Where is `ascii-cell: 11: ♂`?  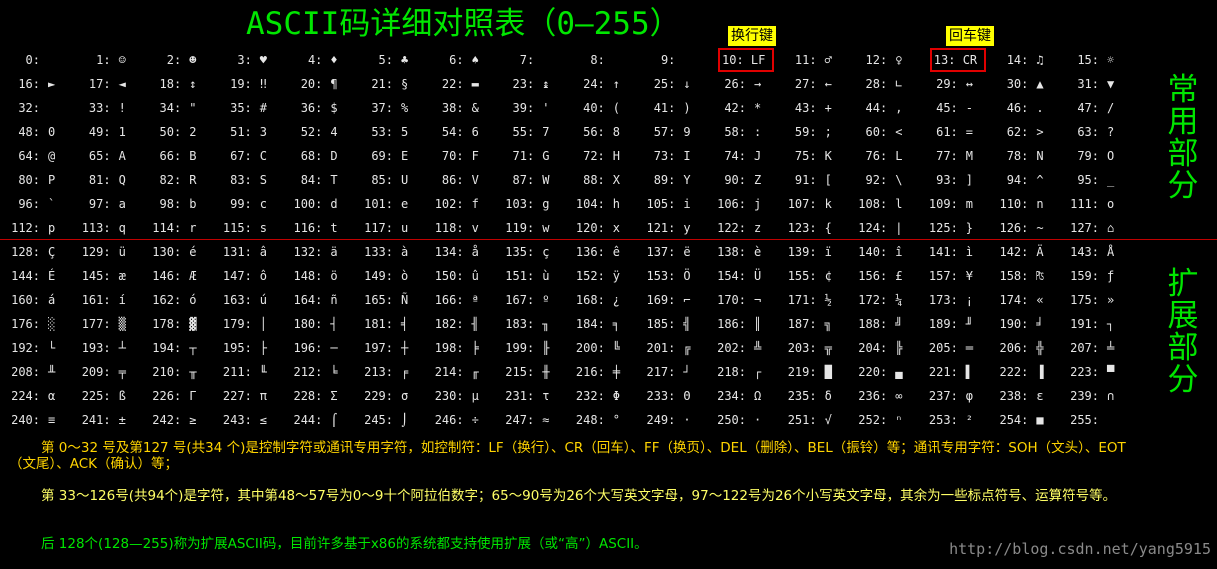 ascii-cell: 11: ♂ is located at coordinates (812, 60).